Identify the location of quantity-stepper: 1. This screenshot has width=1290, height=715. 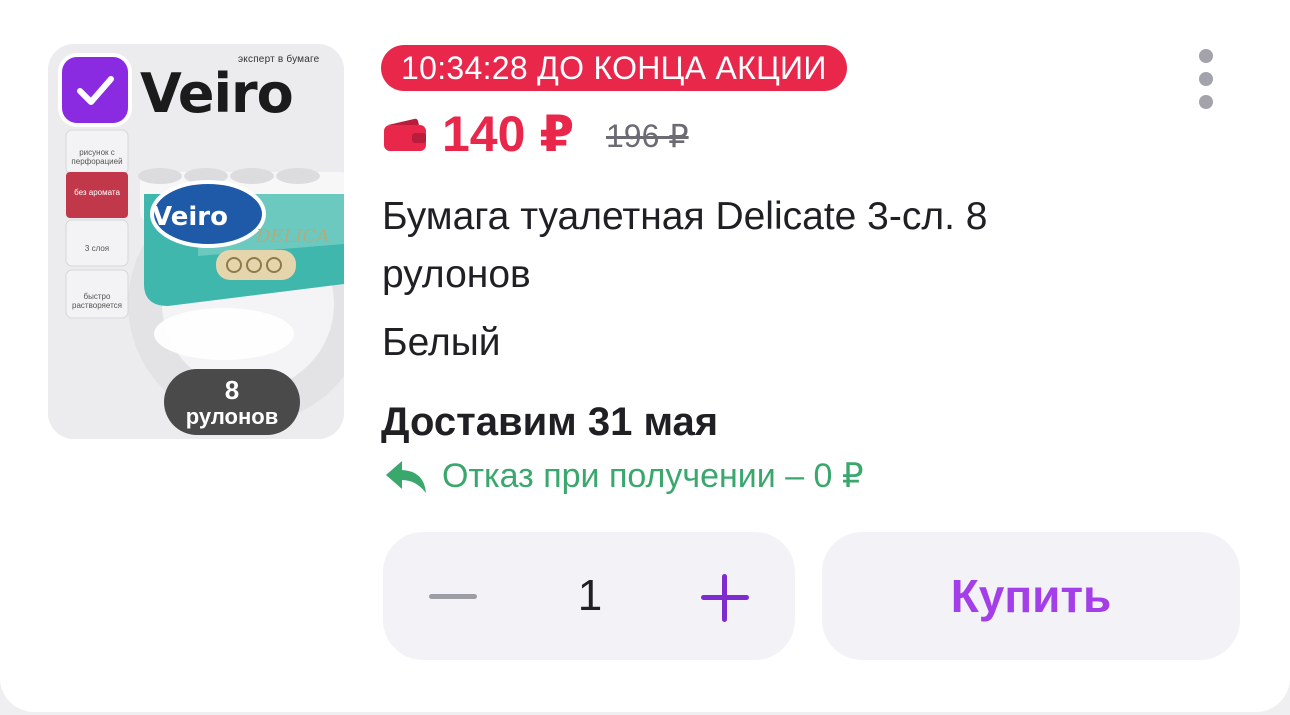
(589, 596).